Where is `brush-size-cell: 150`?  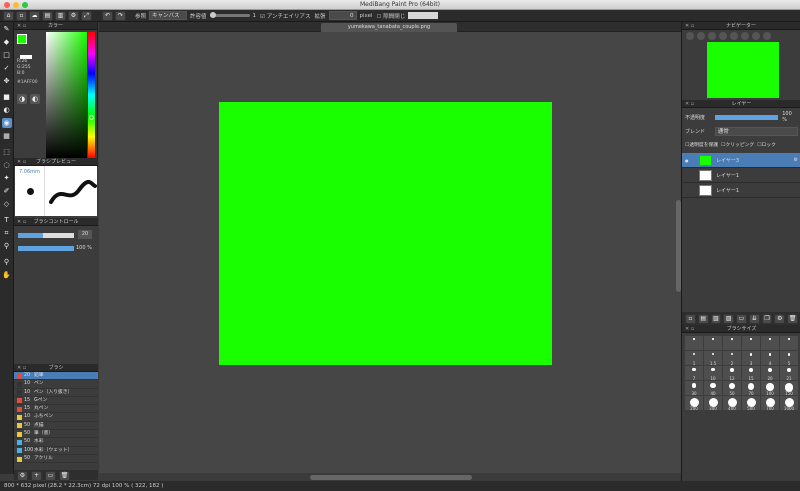
brush-size-cell: 150 is located at coordinates (789, 388).